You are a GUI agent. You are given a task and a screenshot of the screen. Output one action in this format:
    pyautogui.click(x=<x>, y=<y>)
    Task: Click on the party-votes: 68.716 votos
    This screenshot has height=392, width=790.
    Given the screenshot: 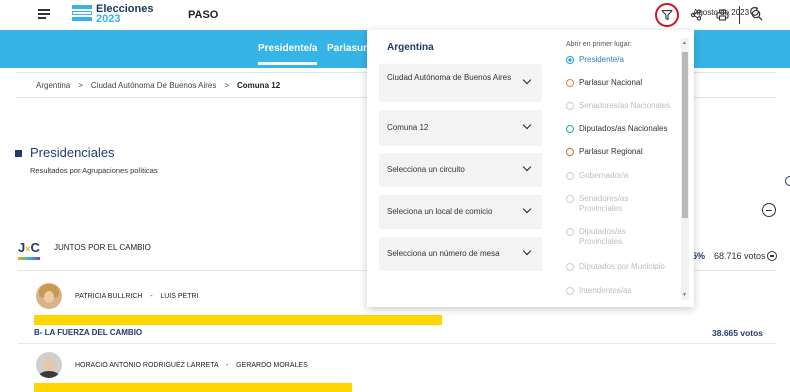 What is the action you would take?
    pyautogui.click(x=740, y=256)
    